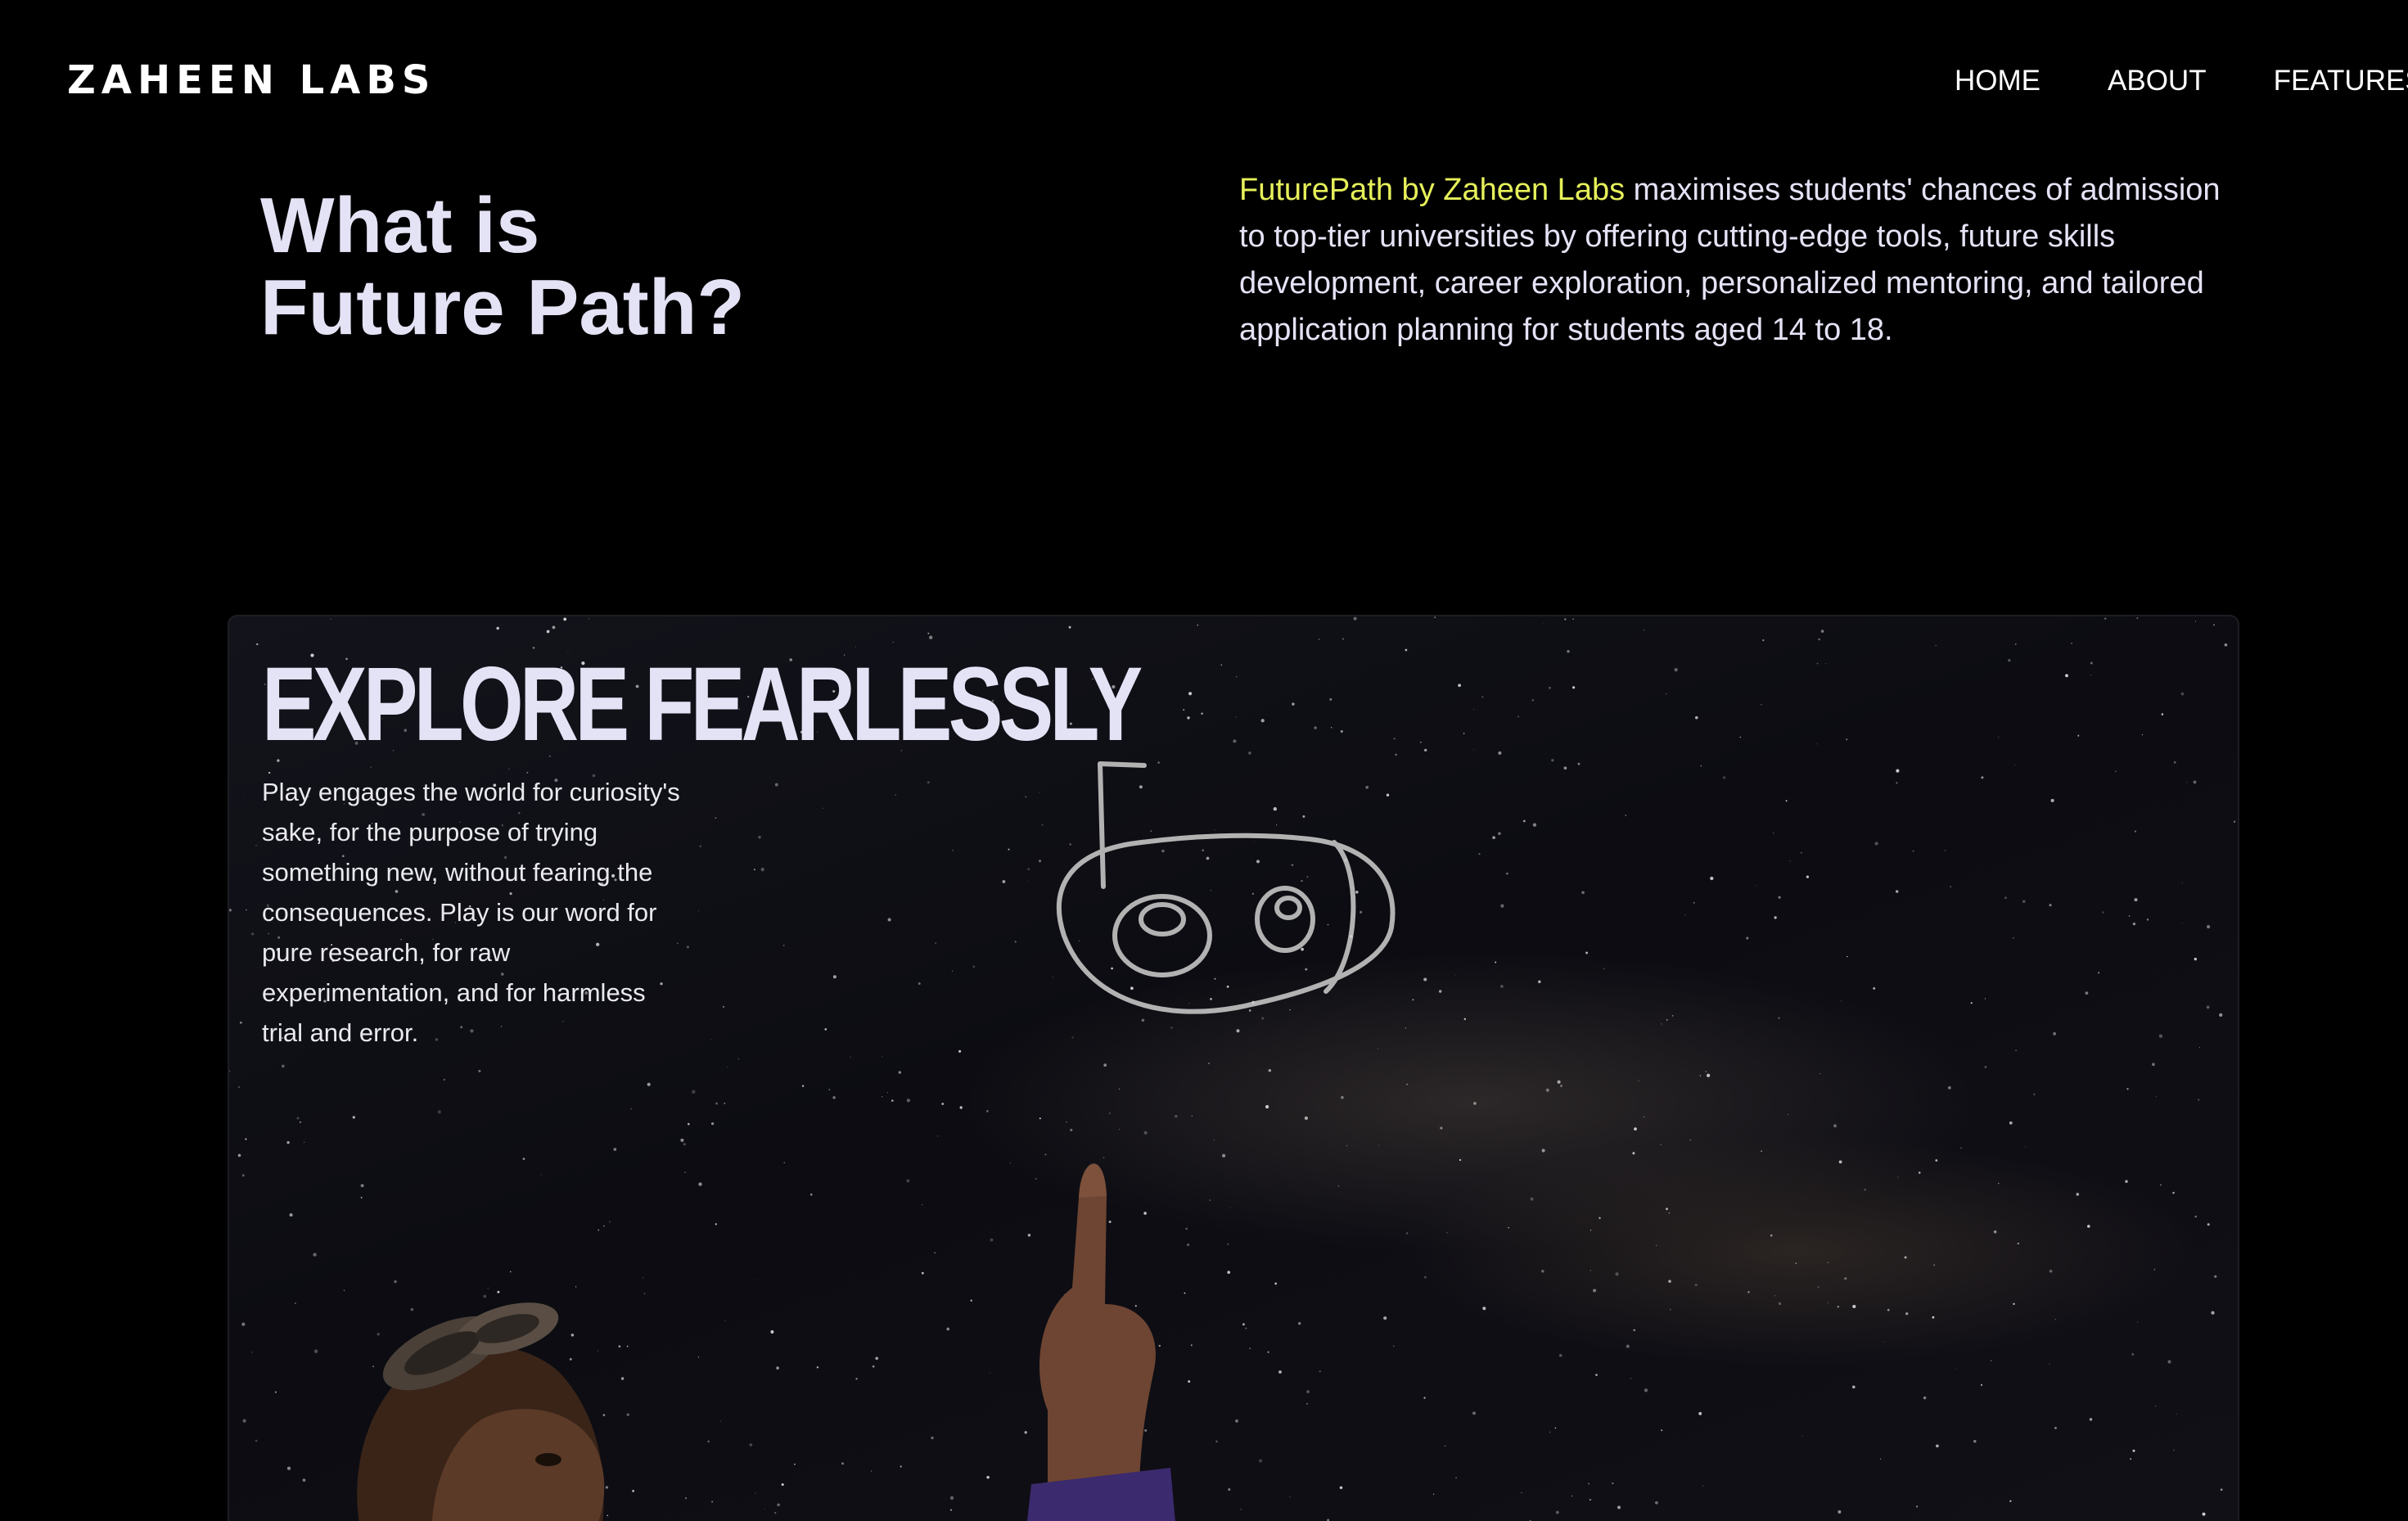 The image size is (2408, 1521). I want to click on nav-features-link: FEATURES, so click(2341, 81).